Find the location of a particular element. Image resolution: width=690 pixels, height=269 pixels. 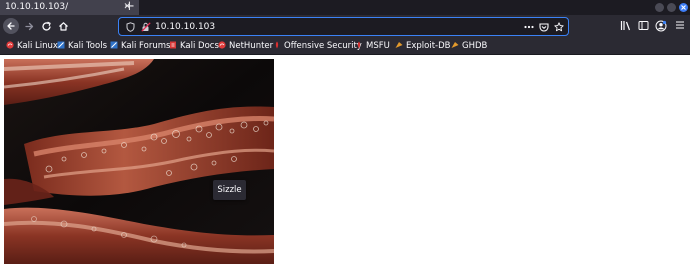

home-button is located at coordinates (63, 26).